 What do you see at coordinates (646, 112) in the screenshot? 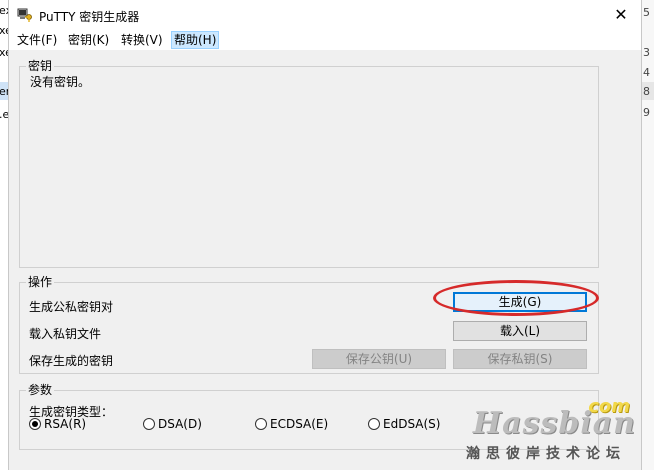
I see `bg-digit: 9` at bounding box center [646, 112].